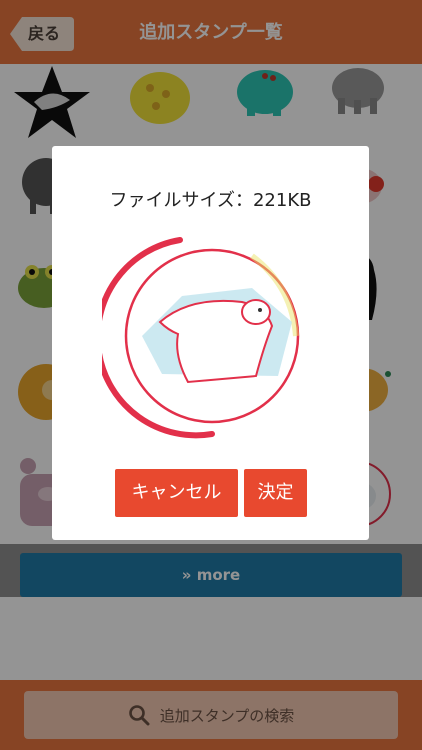 This screenshot has height=750, width=422. What do you see at coordinates (201, 338) in the screenshot?
I see `polar-bear-sticker-icon` at bounding box center [201, 338].